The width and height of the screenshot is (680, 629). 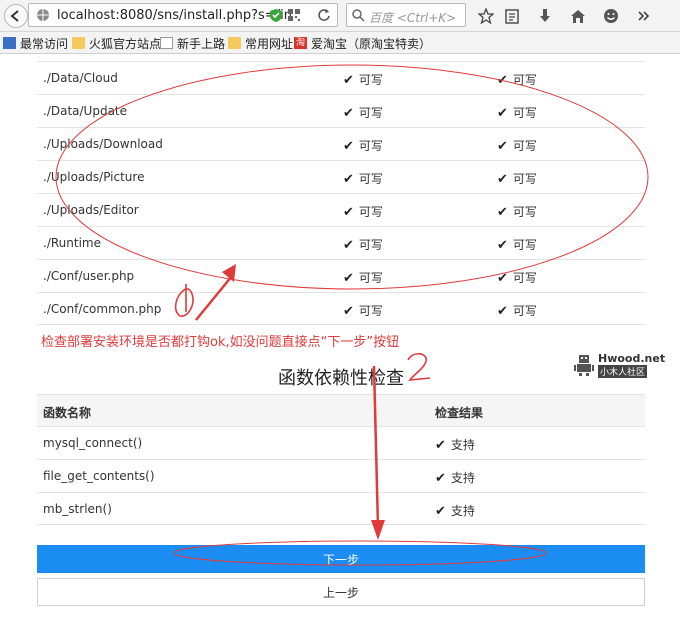 What do you see at coordinates (341, 176) in the screenshot?
I see `table-row: ./Uploads/Picture ✔ 可写 ✔ 可写` at bounding box center [341, 176].